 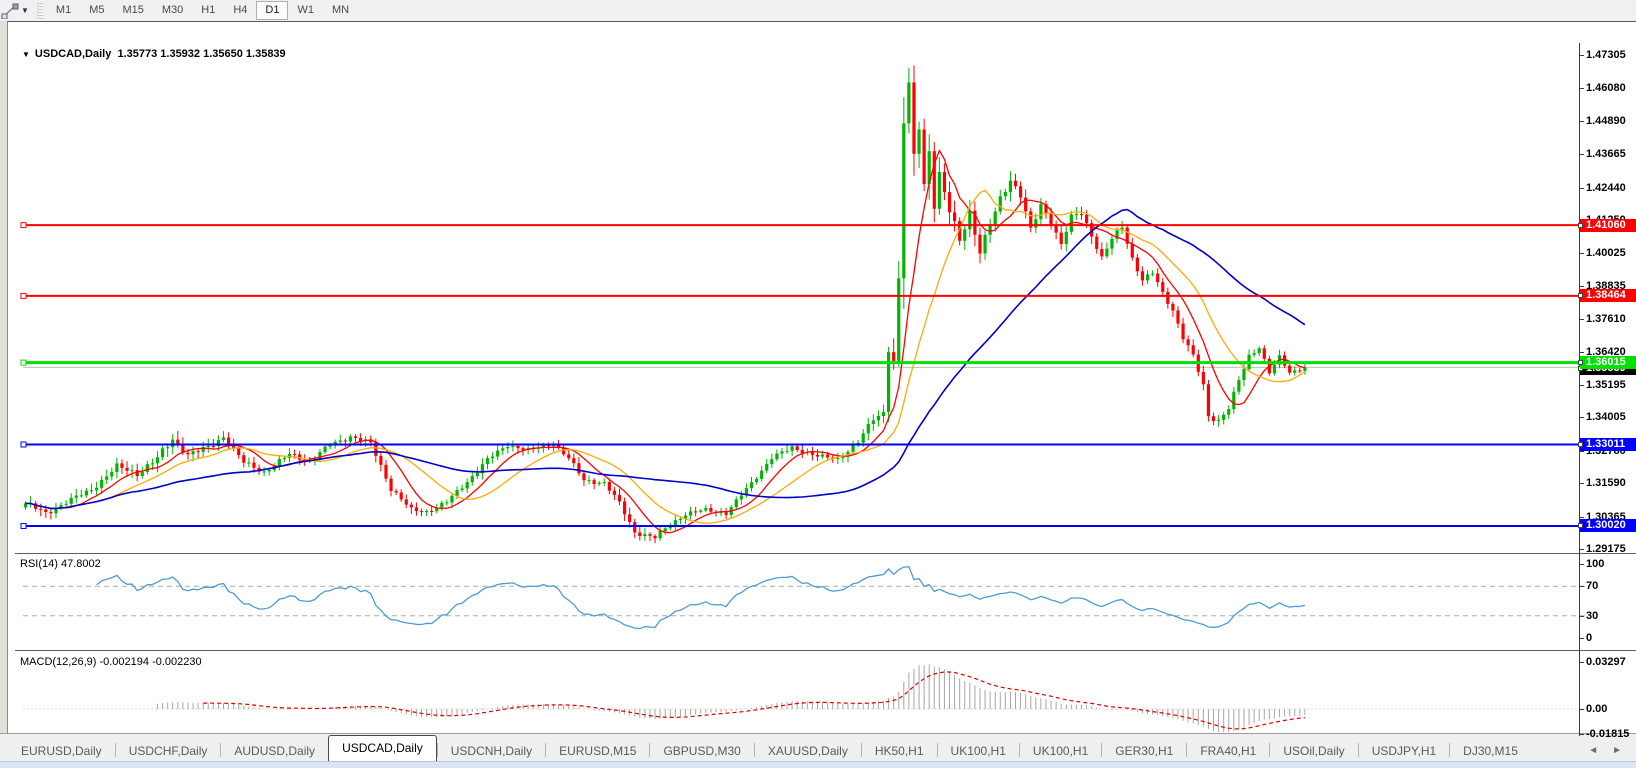 I want to click on tab-scroll-right-icon: ►, so click(x=1617, y=750).